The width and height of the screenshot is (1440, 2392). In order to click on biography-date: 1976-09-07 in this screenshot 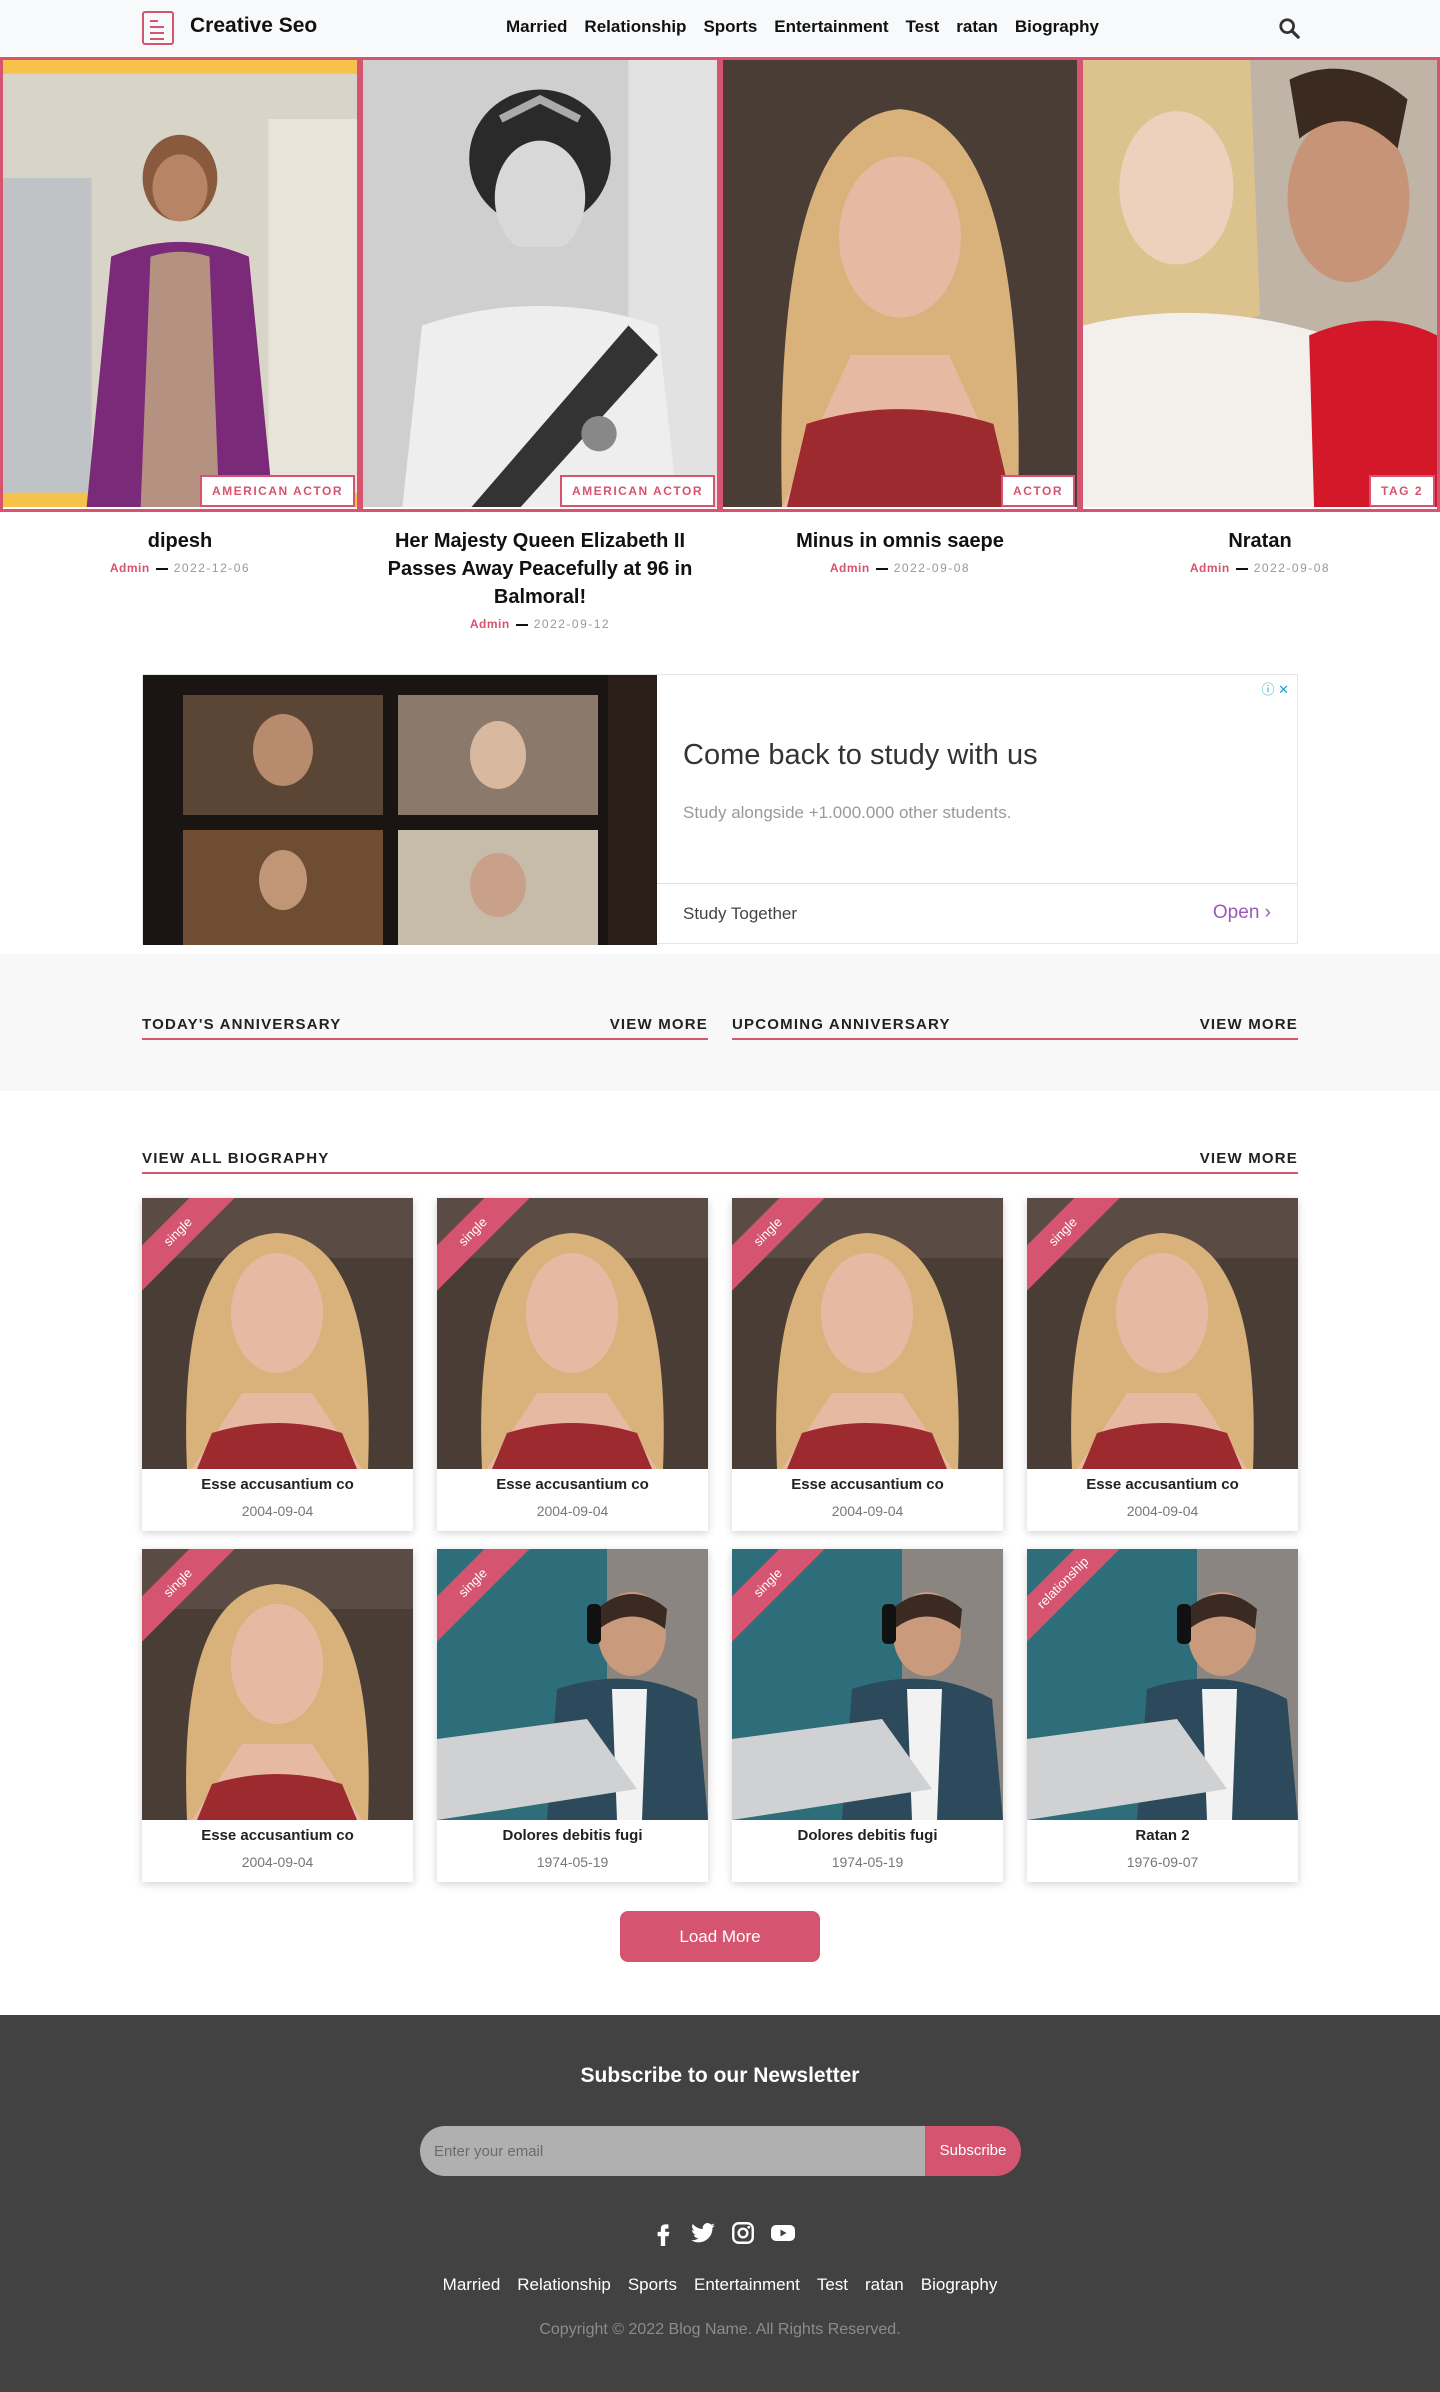, I will do `click(1162, 1862)`.